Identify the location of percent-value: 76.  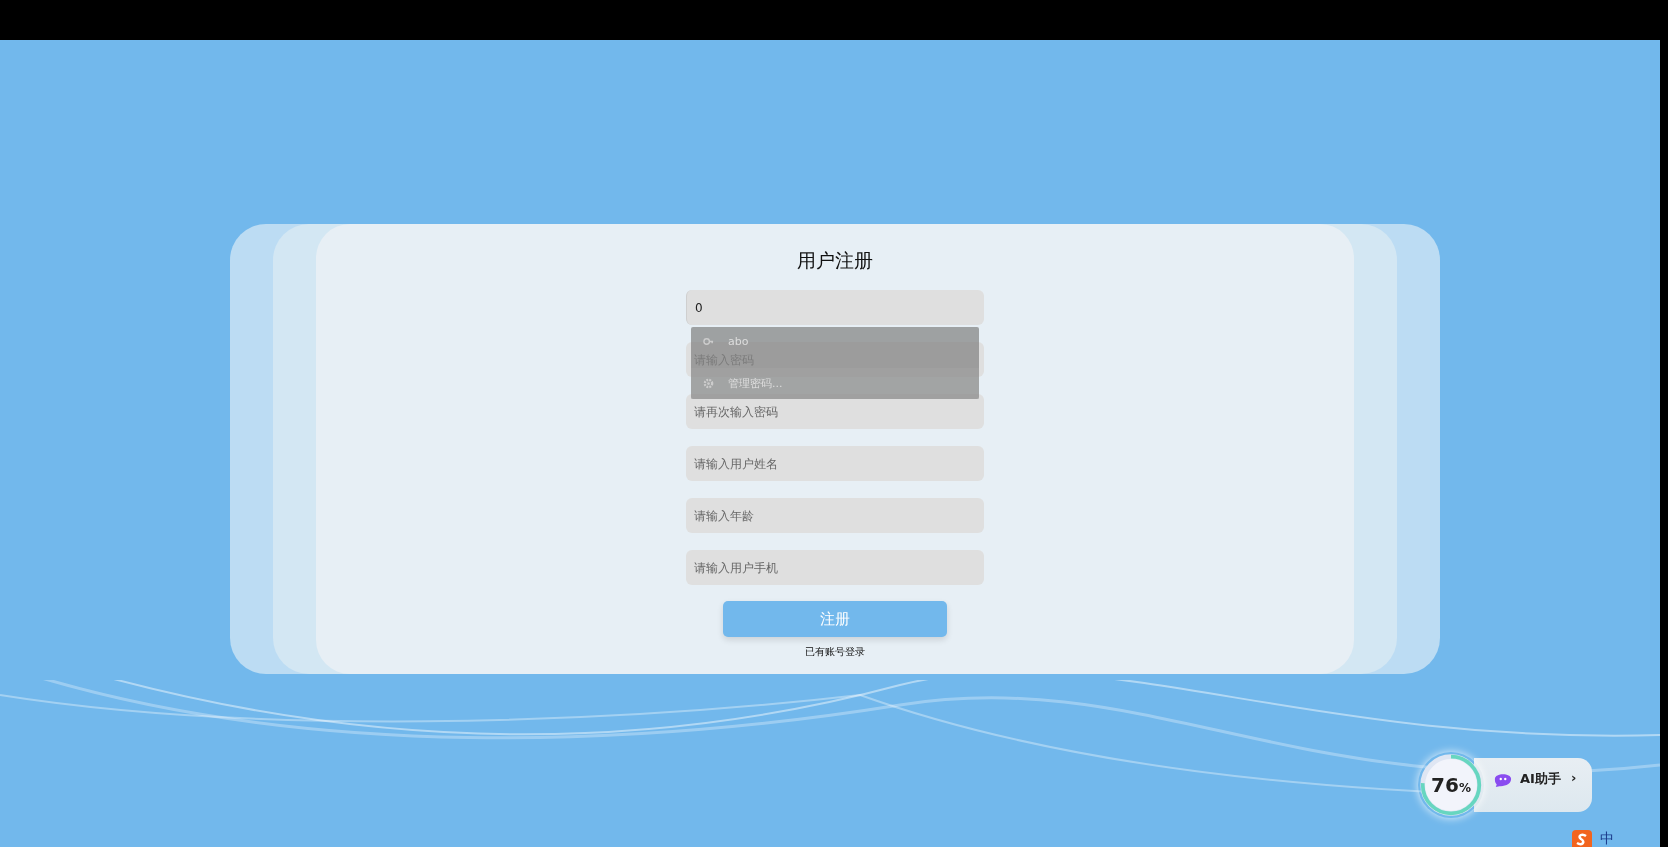
(1445, 785).